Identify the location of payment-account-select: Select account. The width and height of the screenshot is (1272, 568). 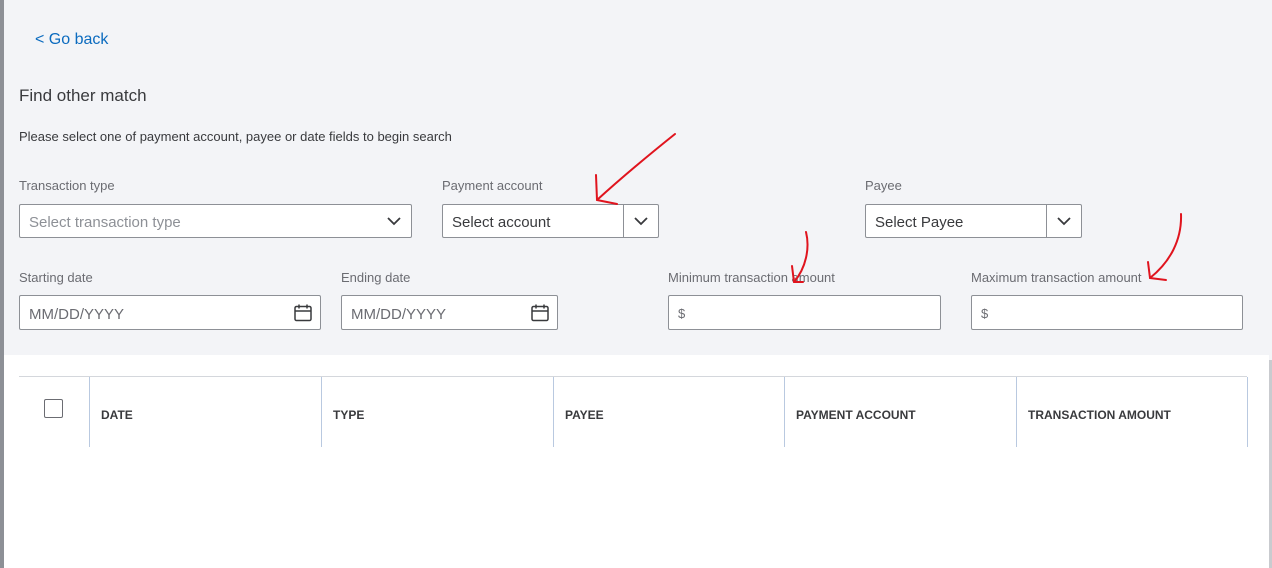
(550, 221).